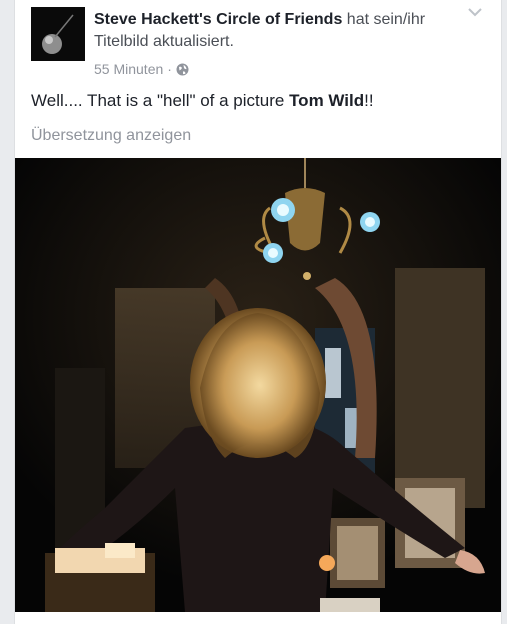 The height and width of the screenshot is (624, 507). What do you see at coordinates (111, 136) in the screenshot?
I see `see-translation-link: Übersetzung anzeigen` at bounding box center [111, 136].